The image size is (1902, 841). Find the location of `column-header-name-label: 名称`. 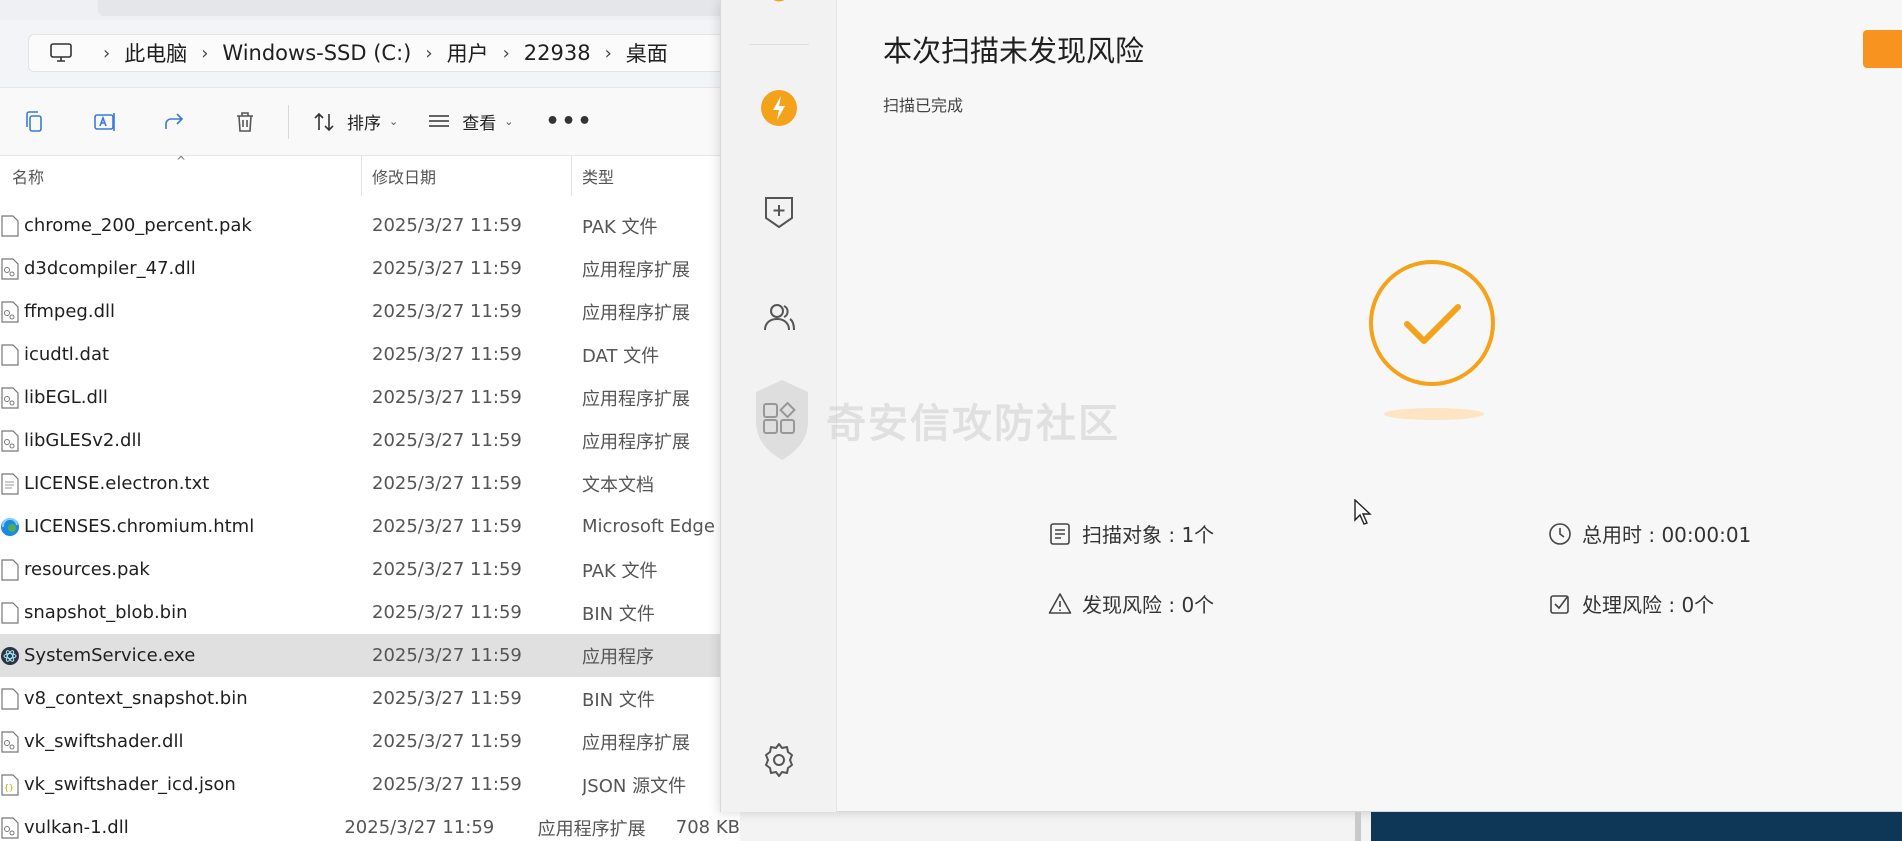

column-header-name-label: 名称 is located at coordinates (28, 177).